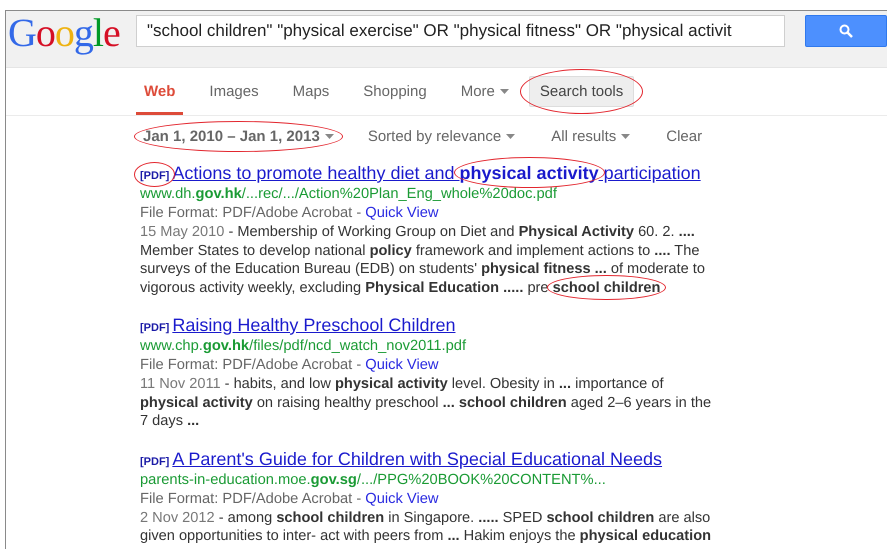  I want to click on result-url: www.chp.gov.hk/files/pdf/ncd_watch_nov2011.pdf, so click(304, 346).